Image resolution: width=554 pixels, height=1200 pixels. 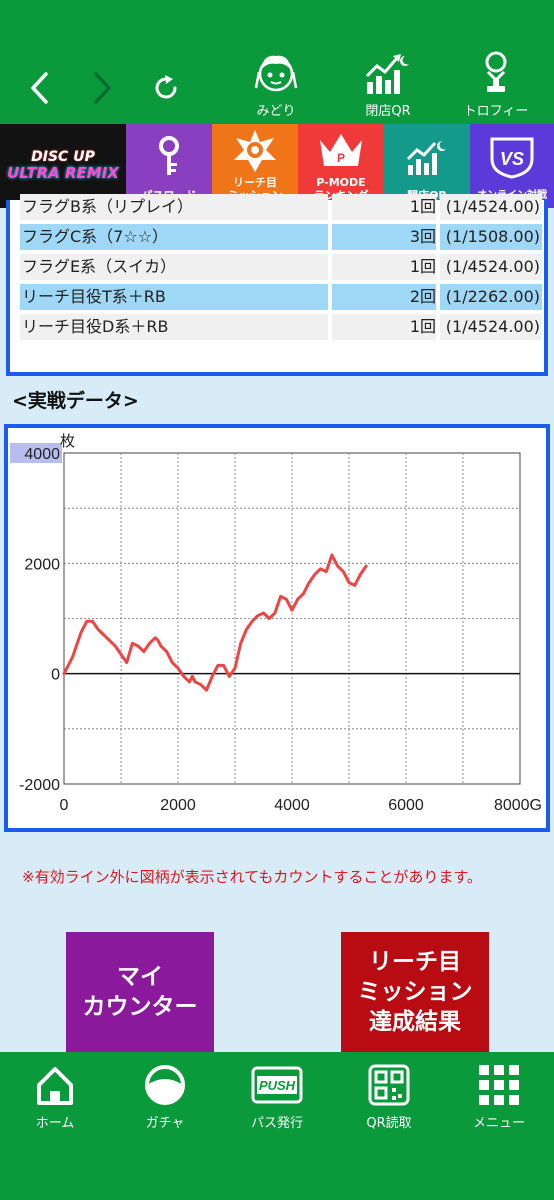 What do you see at coordinates (276, 73) in the screenshot?
I see `character-avatar-icon` at bounding box center [276, 73].